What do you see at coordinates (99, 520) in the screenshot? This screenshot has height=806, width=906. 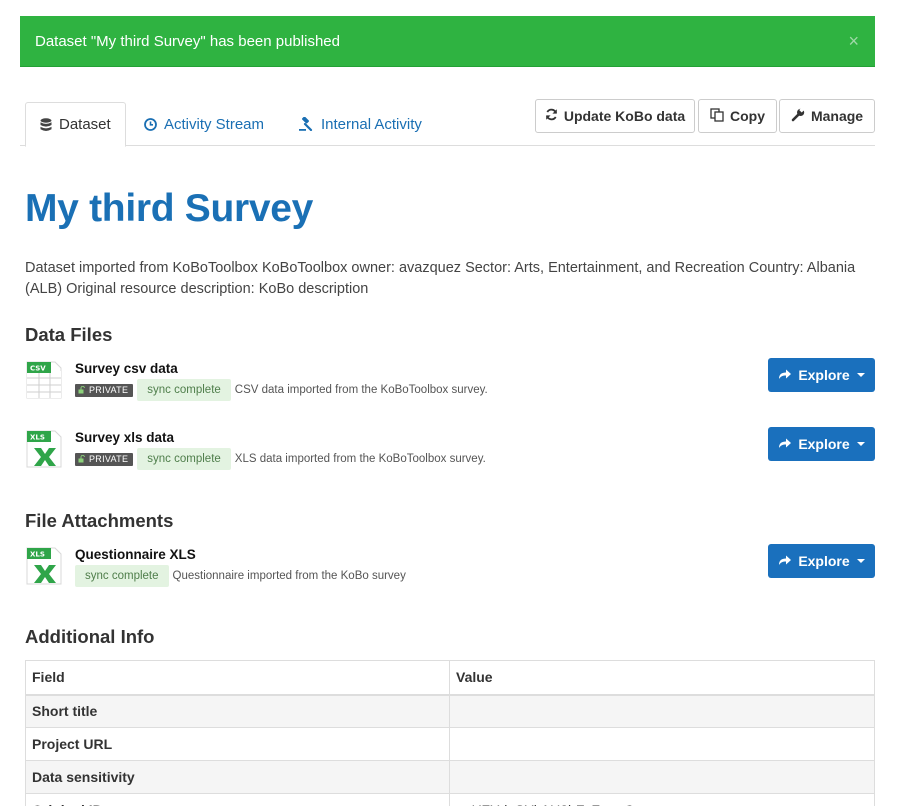 I see `file-attachments-heading: File Attachments` at bounding box center [99, 520].